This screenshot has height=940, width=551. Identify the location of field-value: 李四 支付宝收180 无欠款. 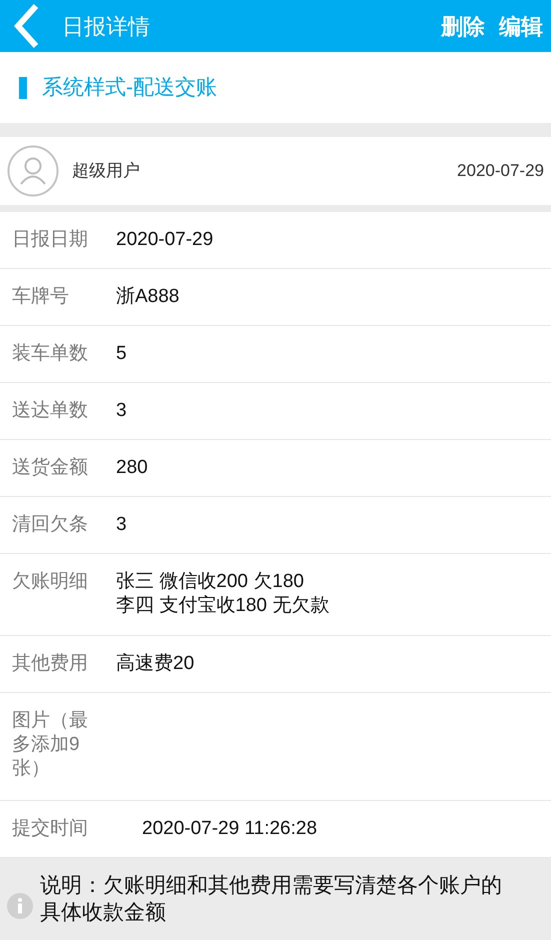
(223, 606).